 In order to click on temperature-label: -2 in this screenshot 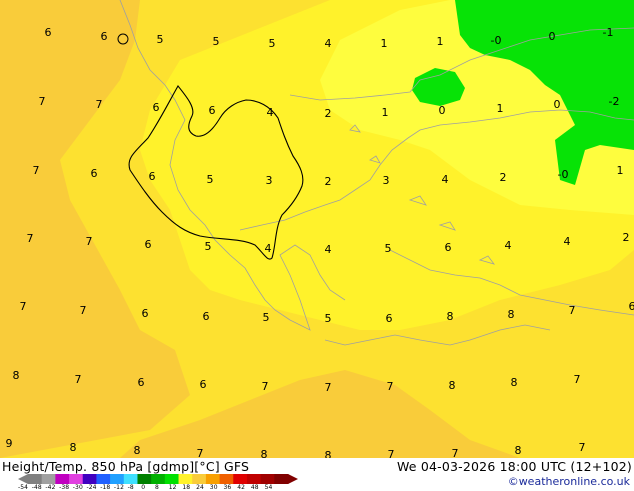, I will do `click(614, 101)`.